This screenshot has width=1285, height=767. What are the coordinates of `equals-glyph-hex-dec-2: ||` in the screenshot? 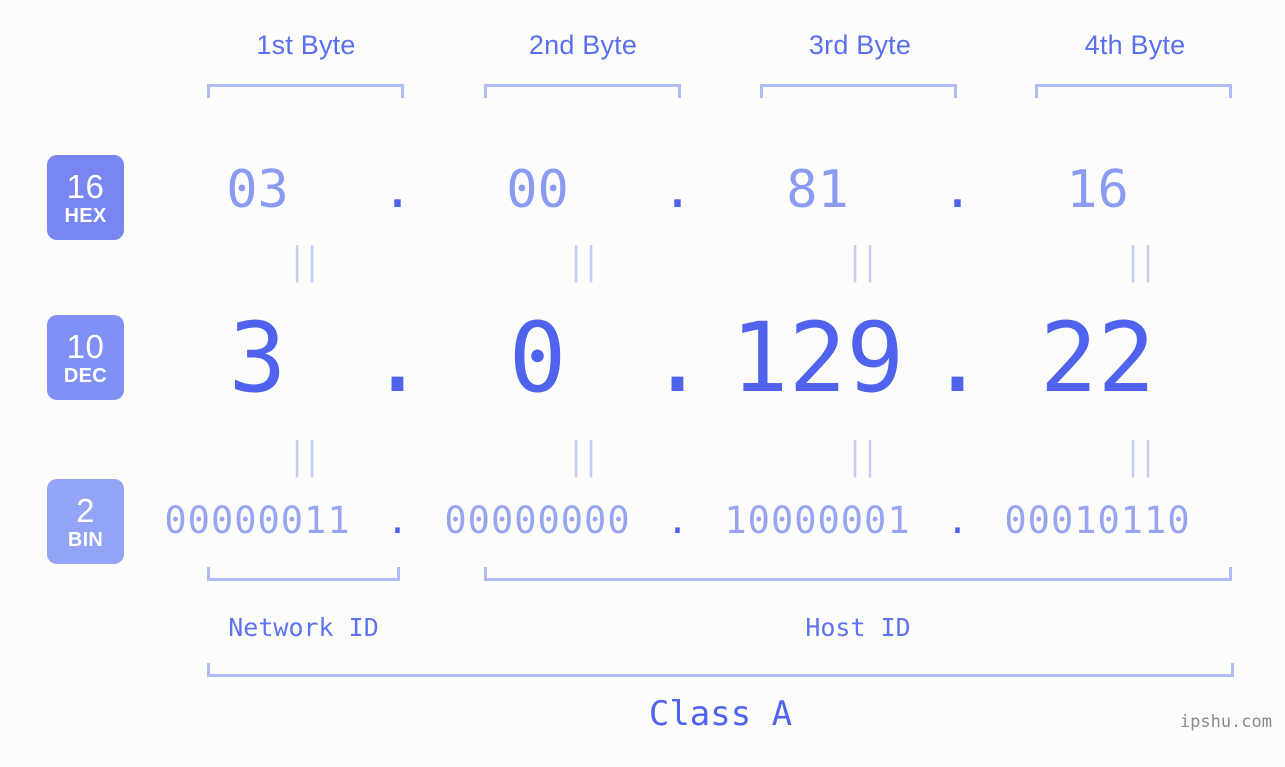 It's located at (583, 261).